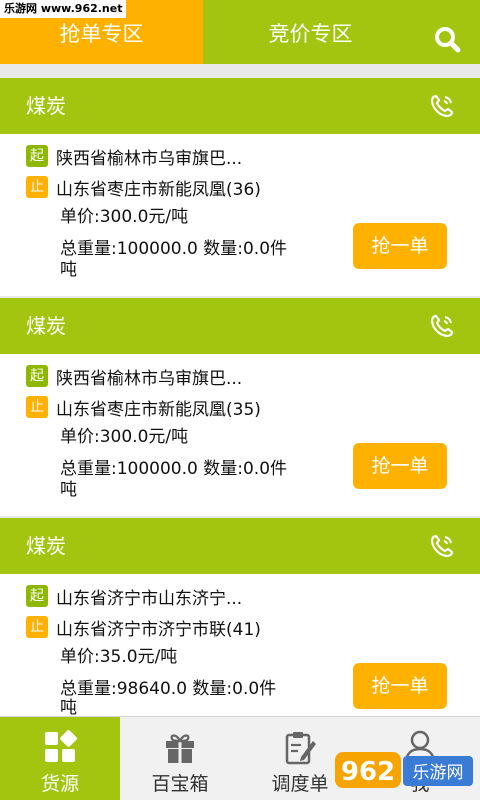 This screenshot has height=800, width=480. I want to click on nav-item-supply: 货源, so click(60, 758).